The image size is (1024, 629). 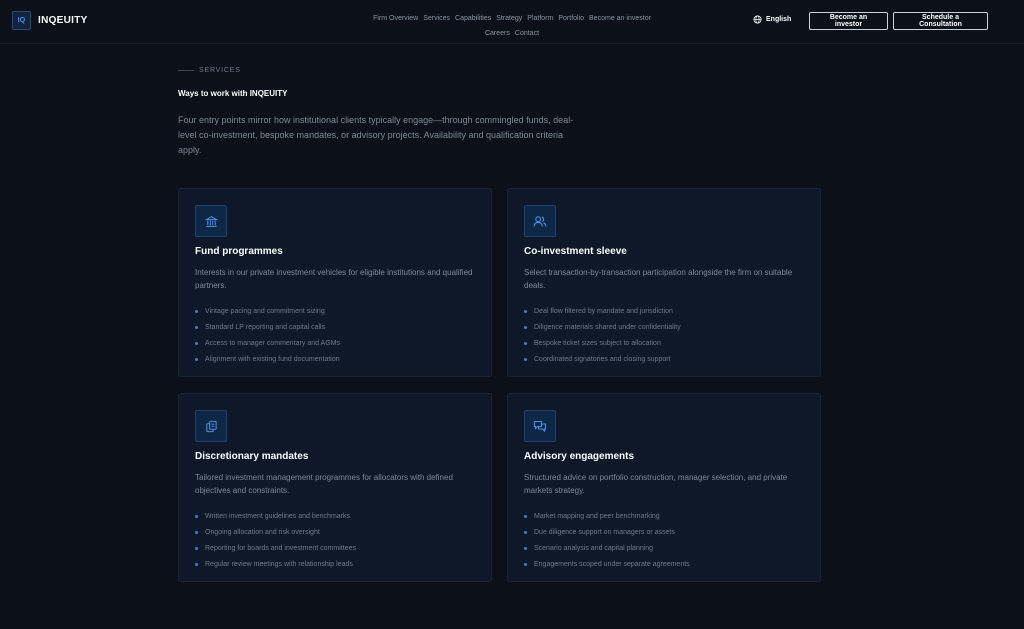 I want to click on section-eyebrow: SERVICES, so click(x=209, y=70).